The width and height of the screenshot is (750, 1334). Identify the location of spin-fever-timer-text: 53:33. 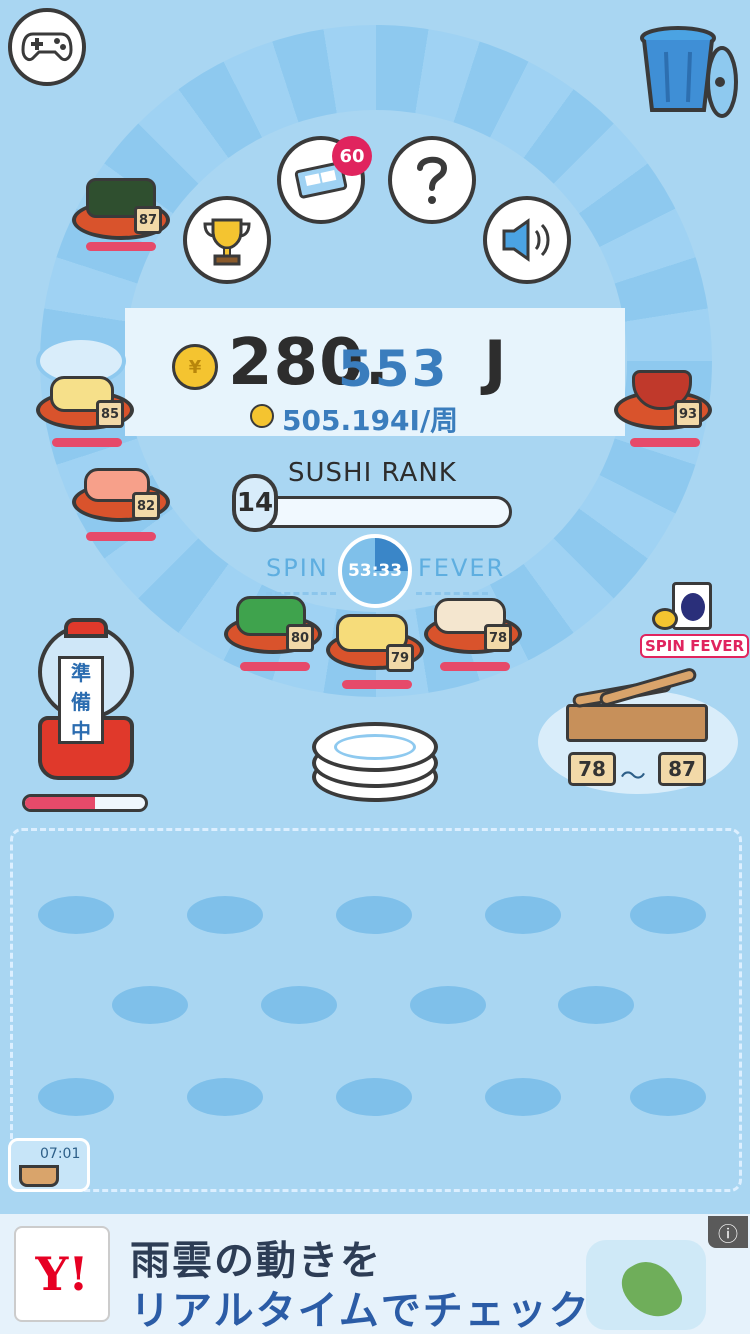
(375, 571).